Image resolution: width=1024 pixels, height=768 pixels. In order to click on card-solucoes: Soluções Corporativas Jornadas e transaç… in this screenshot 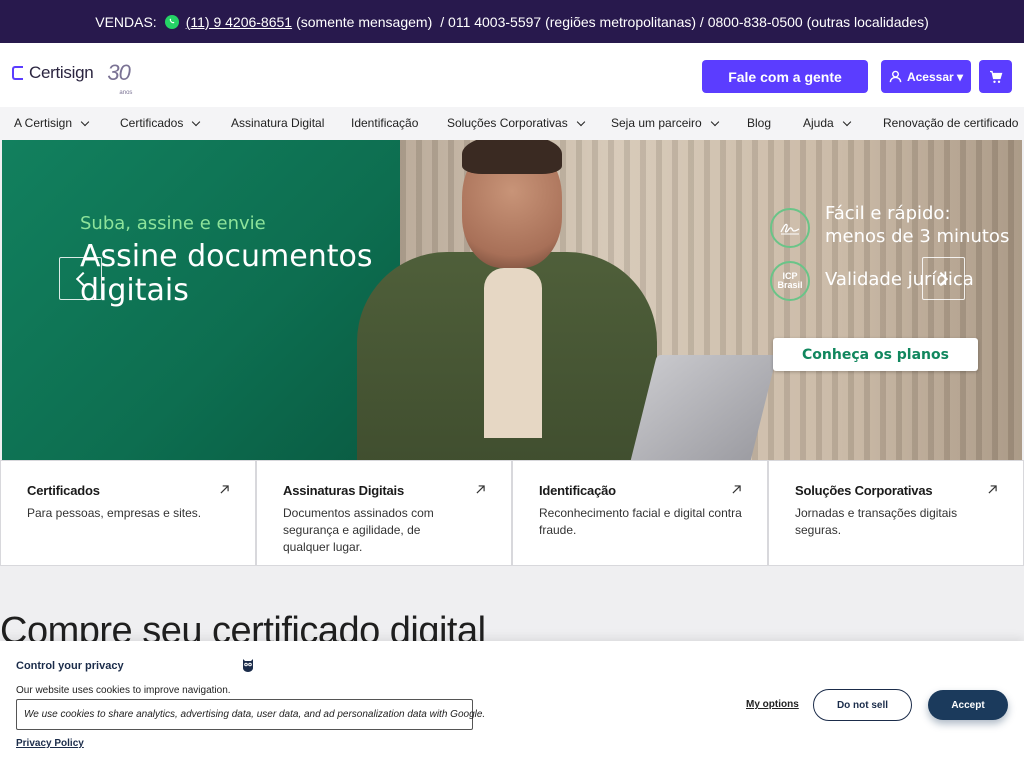, I will do `click(896, 513)`.